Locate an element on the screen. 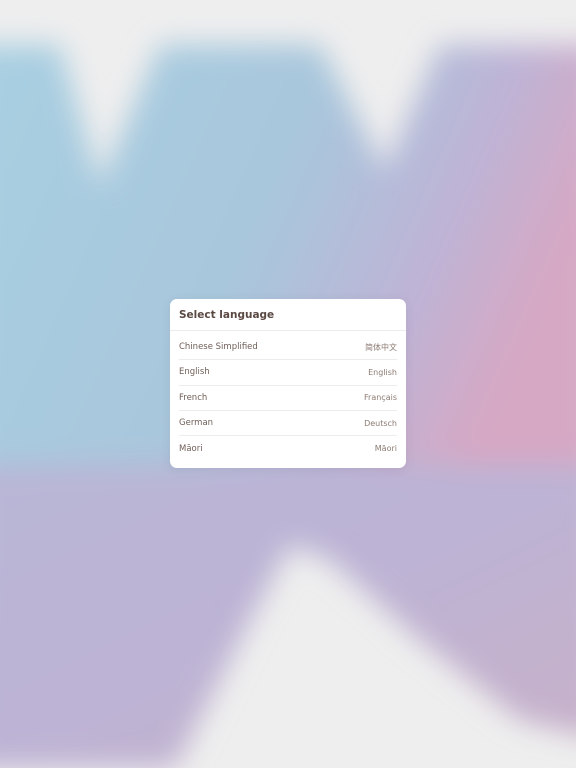 This screenshot has width=576, height=768. language-name: Chinese Simplified is located at coordinates (218, 347).